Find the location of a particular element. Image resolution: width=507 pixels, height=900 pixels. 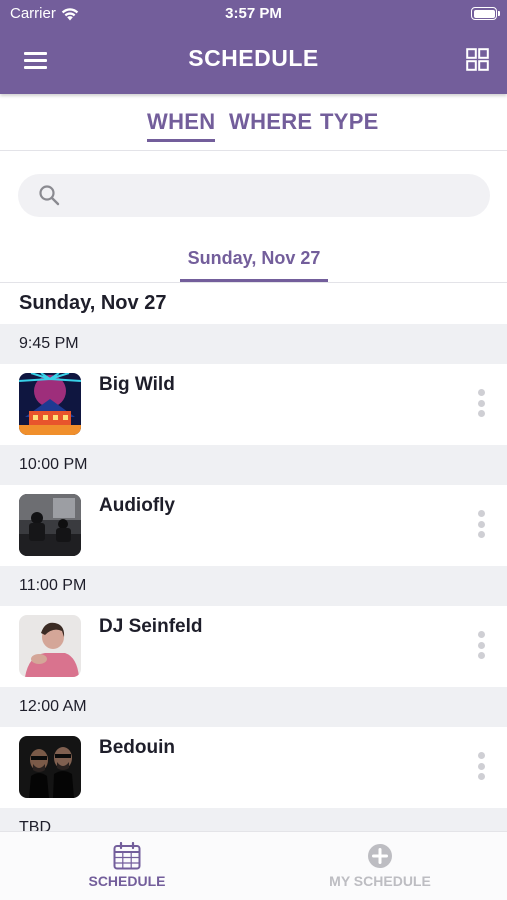

day-heading: Sunday, Nov 27 is located at coordinates (93, 303).